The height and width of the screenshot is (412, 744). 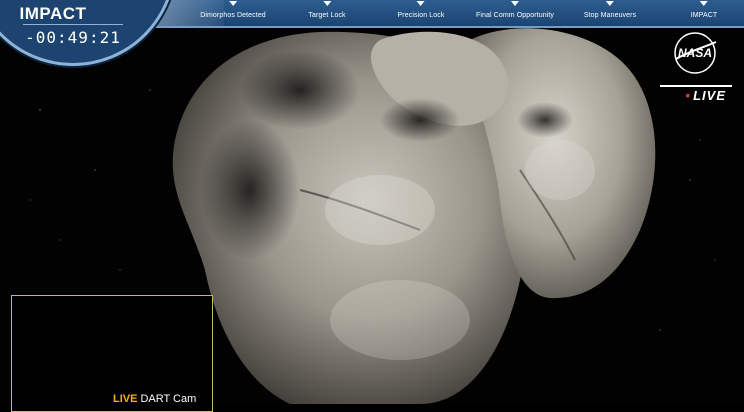 I want to click on milestone-precision-lock: Precision Lock, so click(x=421, y=9).